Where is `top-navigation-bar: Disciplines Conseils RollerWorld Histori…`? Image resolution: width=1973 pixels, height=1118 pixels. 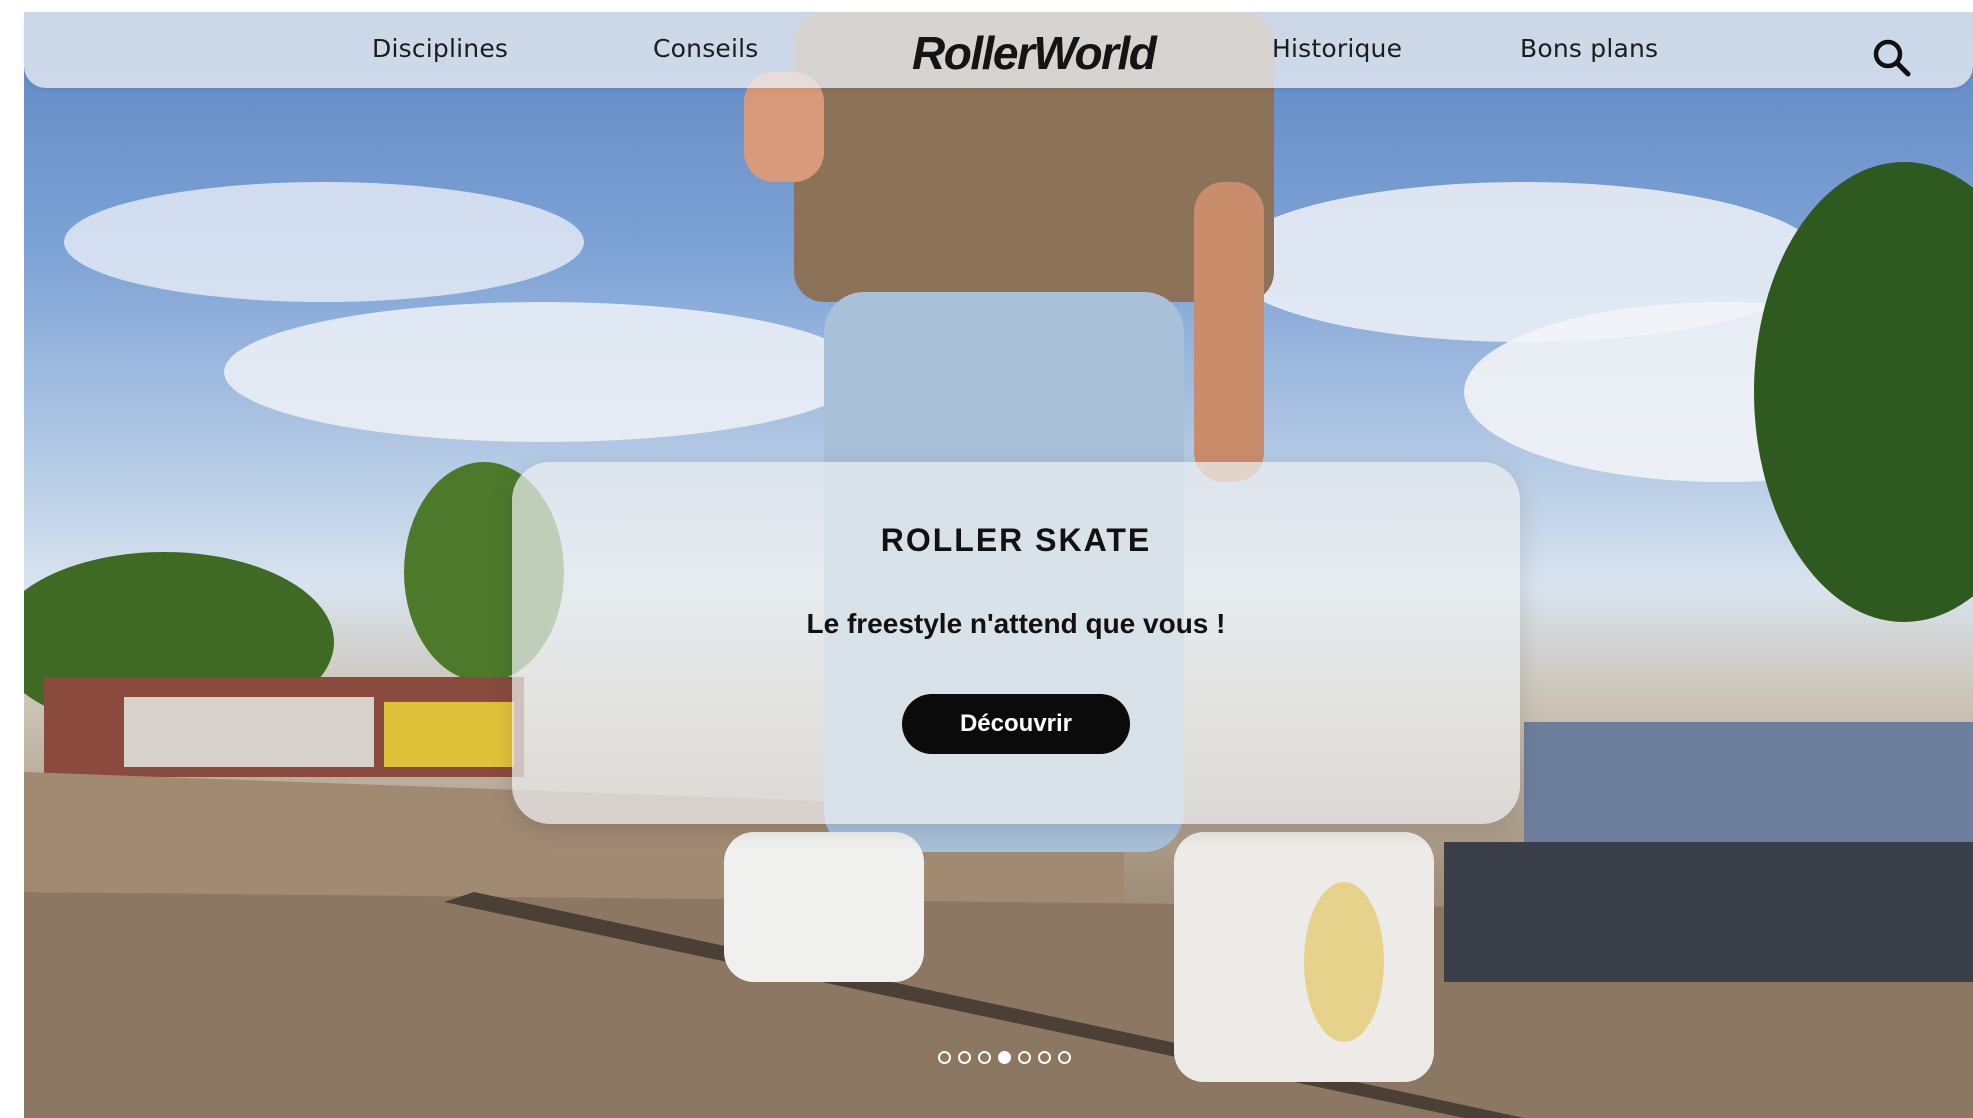 top-navigation-bar: Disciplines Conseils RollerWorld Histori… is located at coordinates (998, 50).